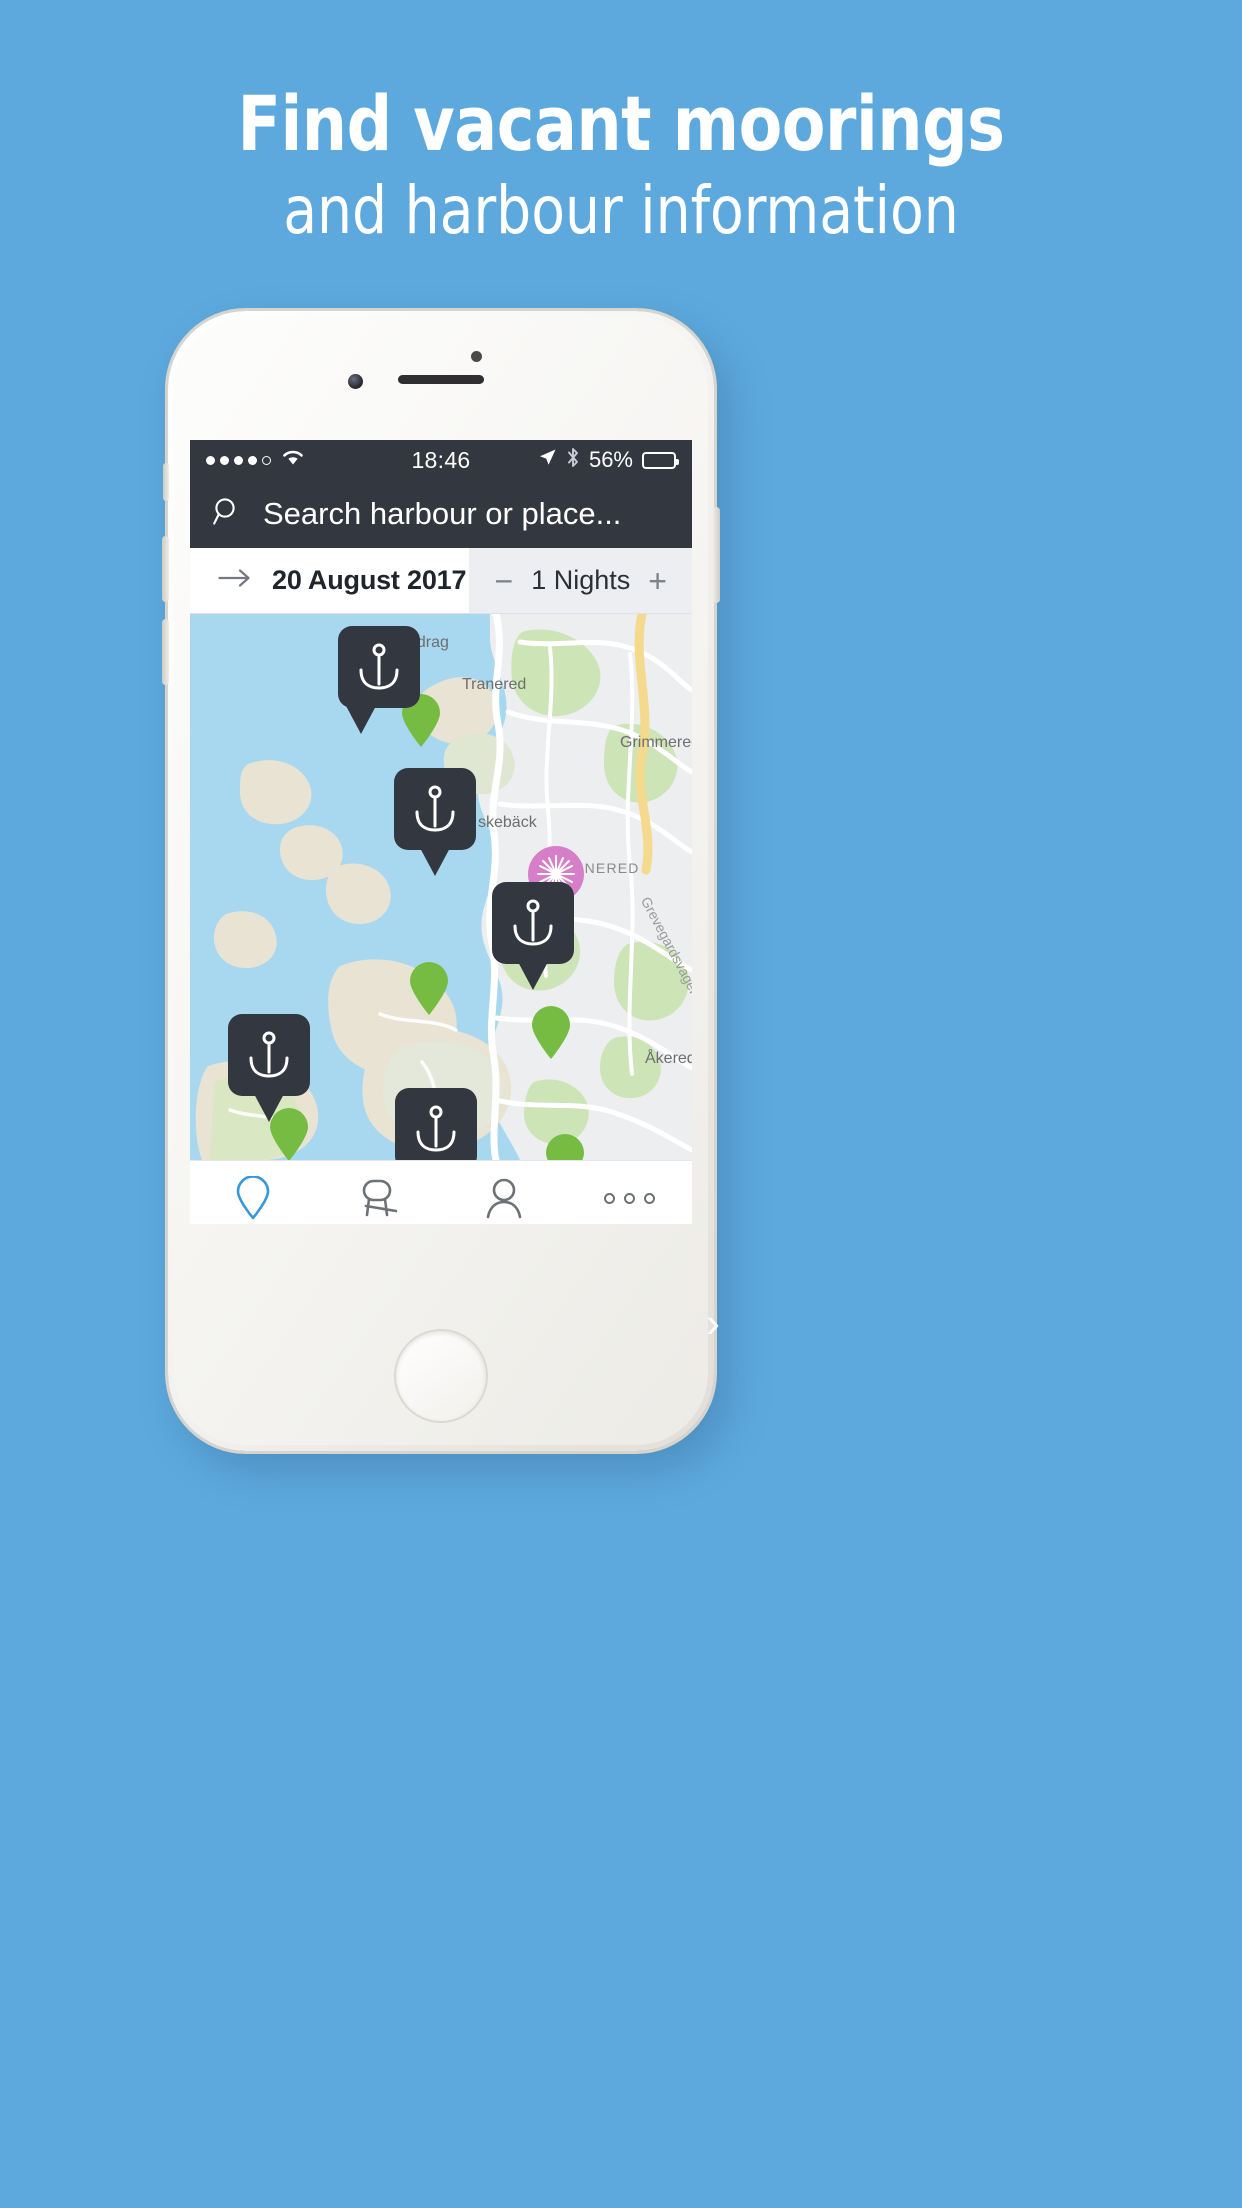 This screenshot has width=1242, height=2208. I want to click on map-pin-icon, so click(253, 1198).